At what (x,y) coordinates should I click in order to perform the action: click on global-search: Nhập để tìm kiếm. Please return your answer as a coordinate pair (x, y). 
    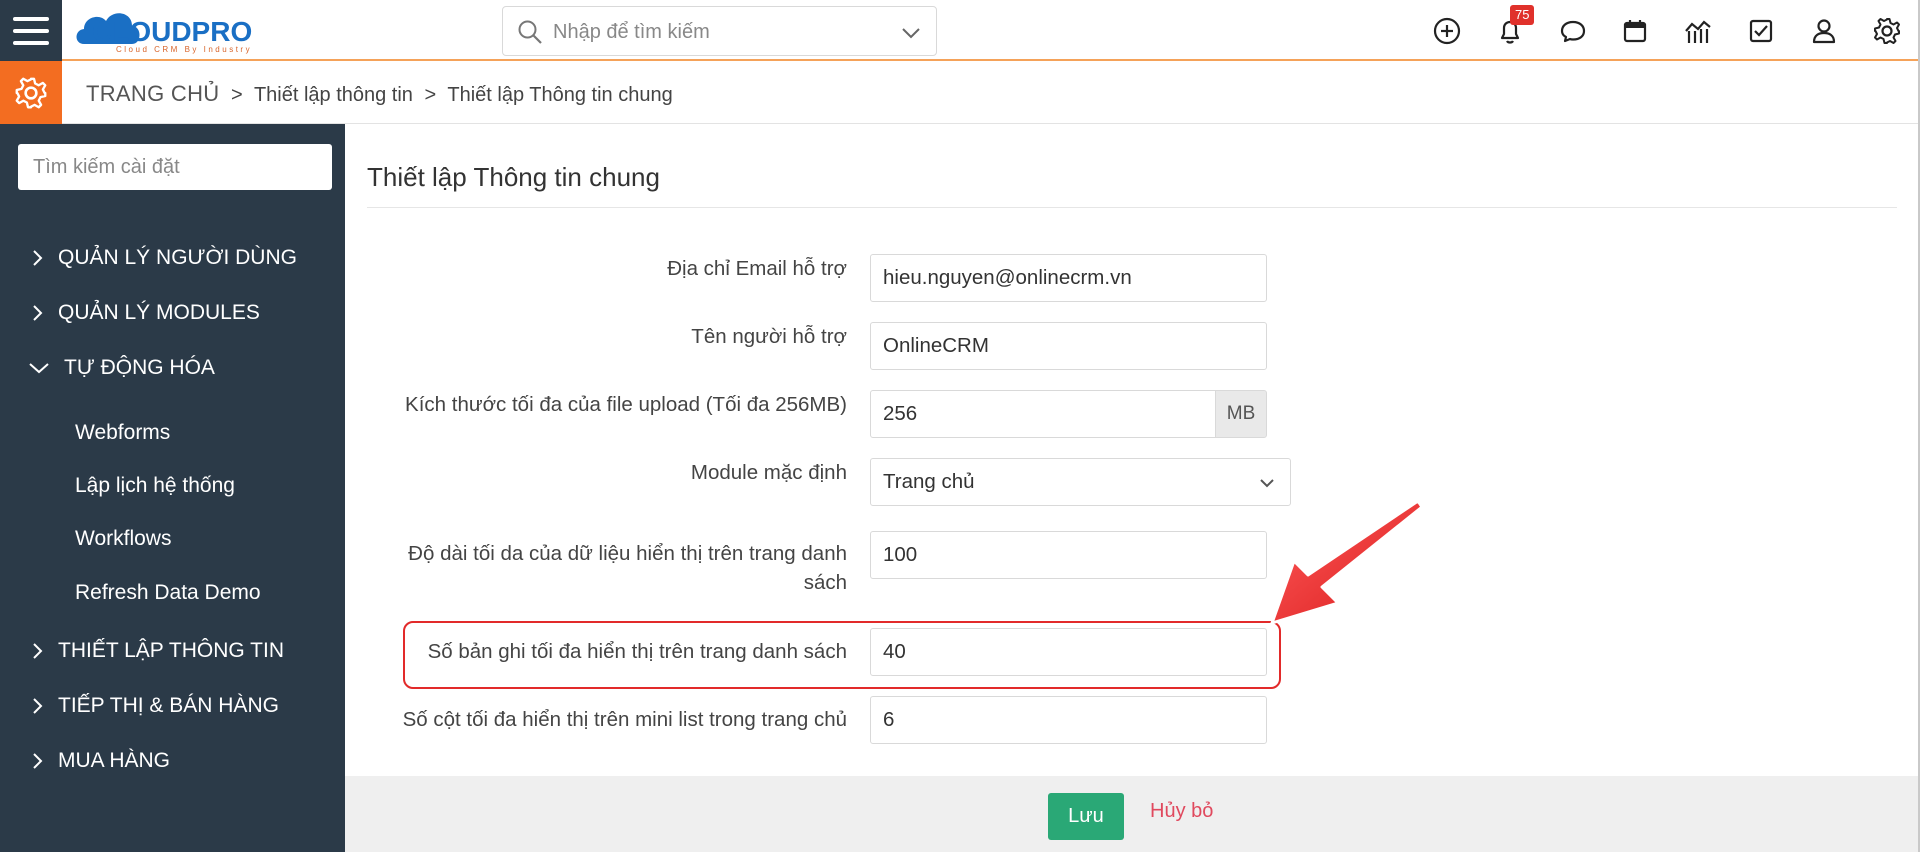
    Looking at the image, I should click on (719, 31).